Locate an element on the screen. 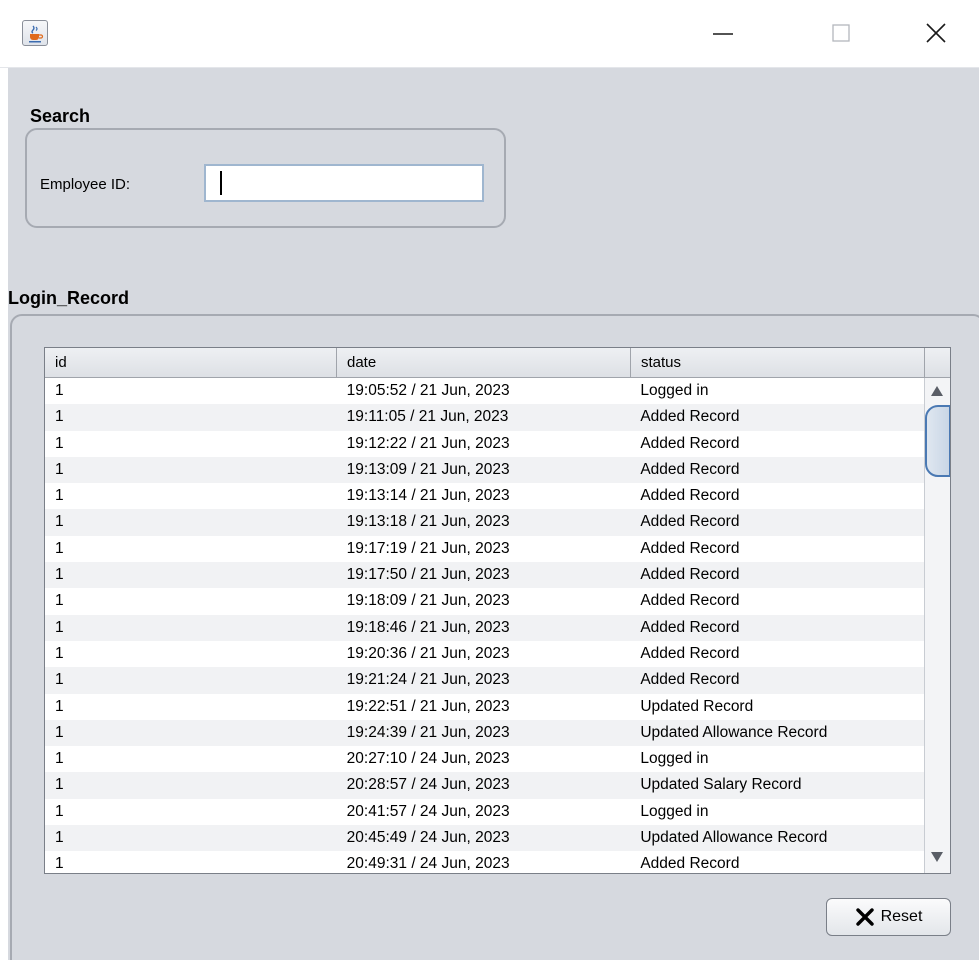  x-icon is located at coordinates (864, 917).